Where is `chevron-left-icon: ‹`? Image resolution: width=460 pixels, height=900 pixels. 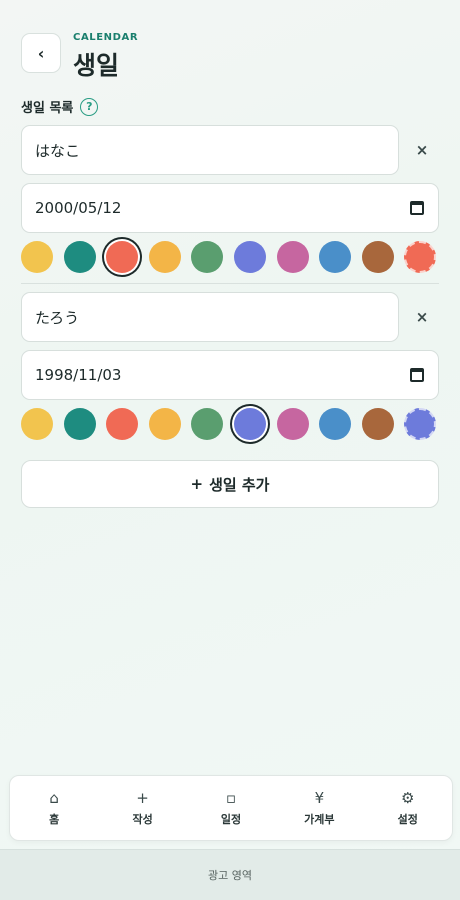
chevron-left-icon: ‹ is located at coordinates (41, 53).